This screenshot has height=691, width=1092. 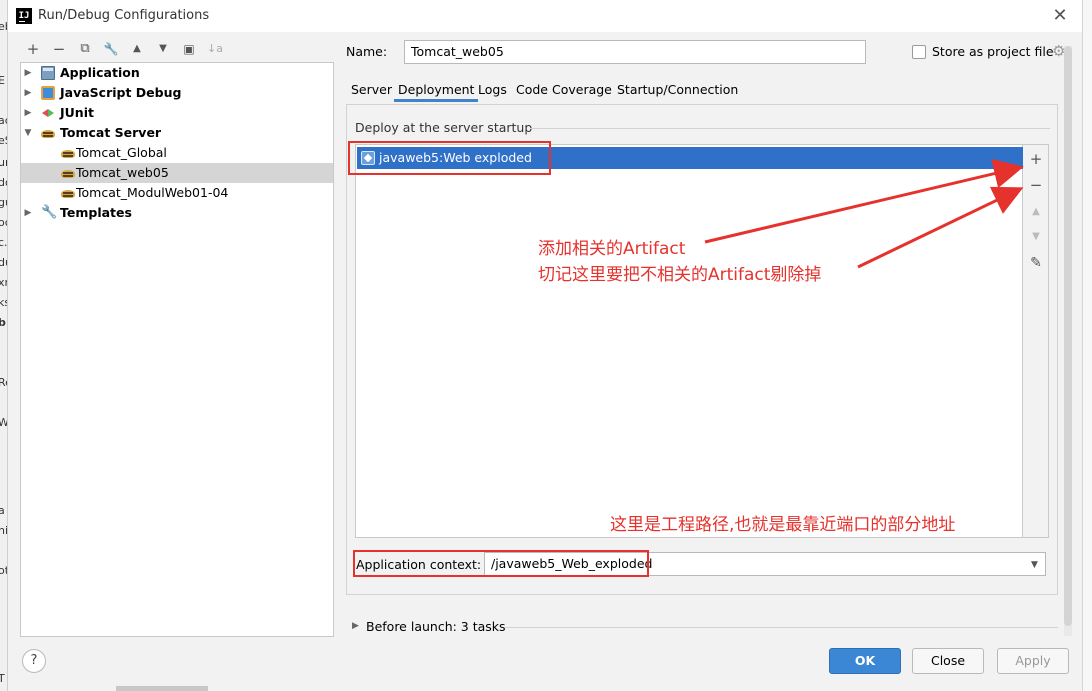 What do you see at coordinates (177, 73) in the screenshot?
I see `tree-item-application: ▶ Application` at bounding box center [177, 73].